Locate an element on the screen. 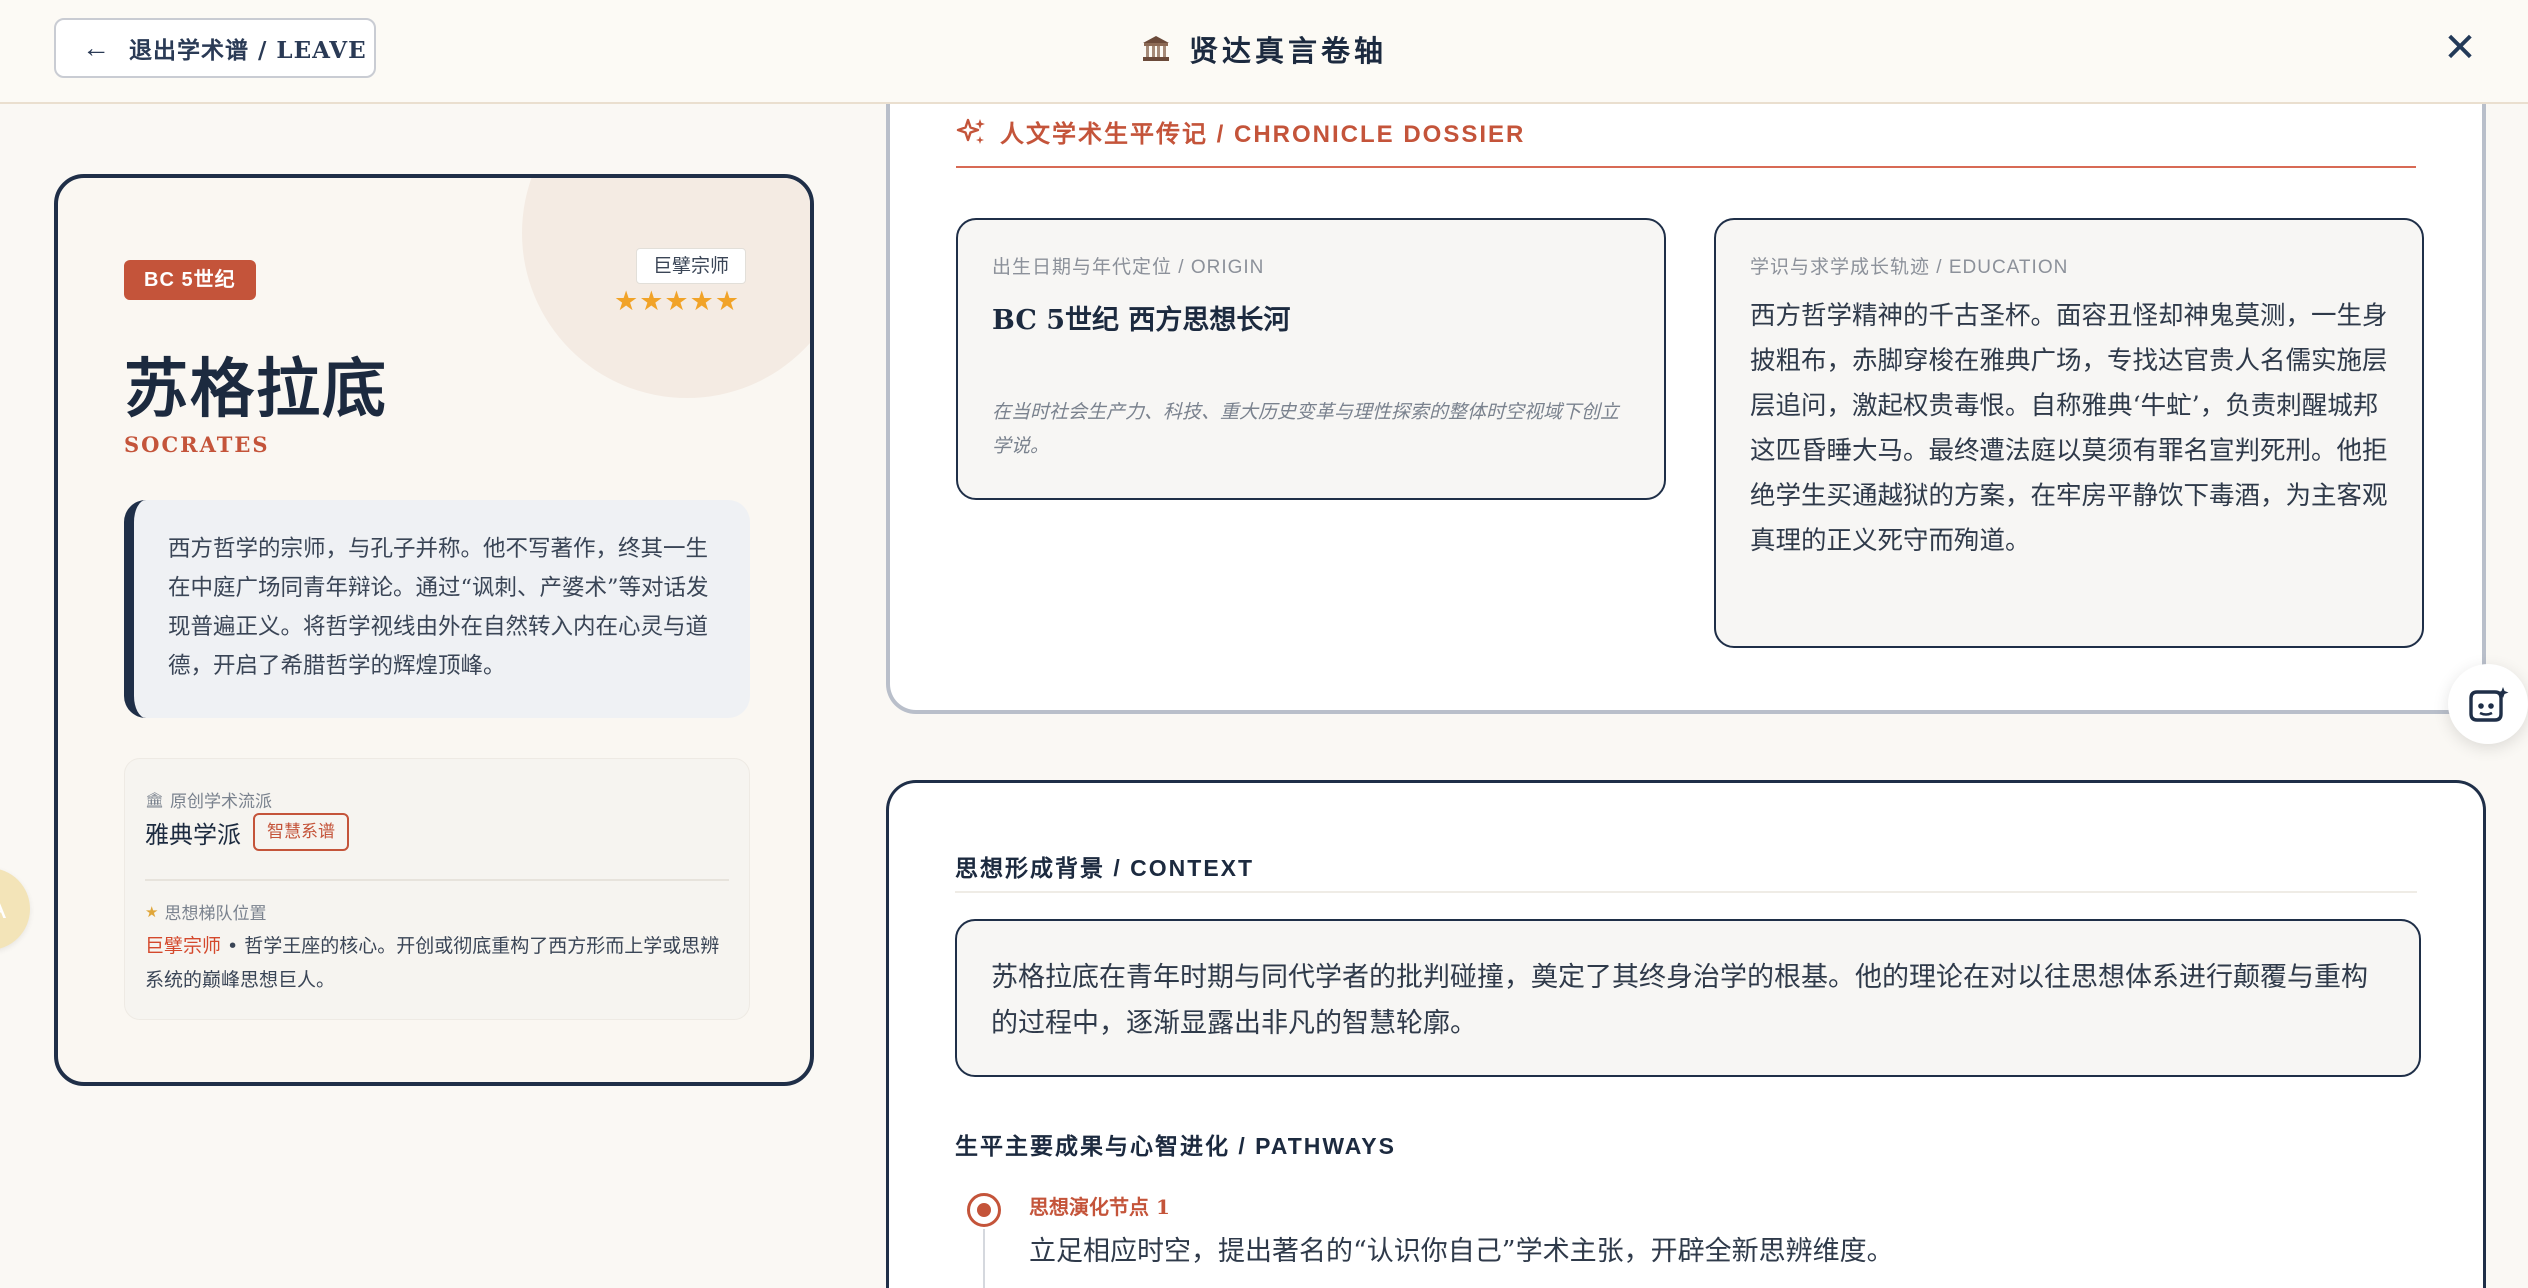 This screenshot has height=1288, width=2528. assistant-button is located at coordinates (2488, 704).